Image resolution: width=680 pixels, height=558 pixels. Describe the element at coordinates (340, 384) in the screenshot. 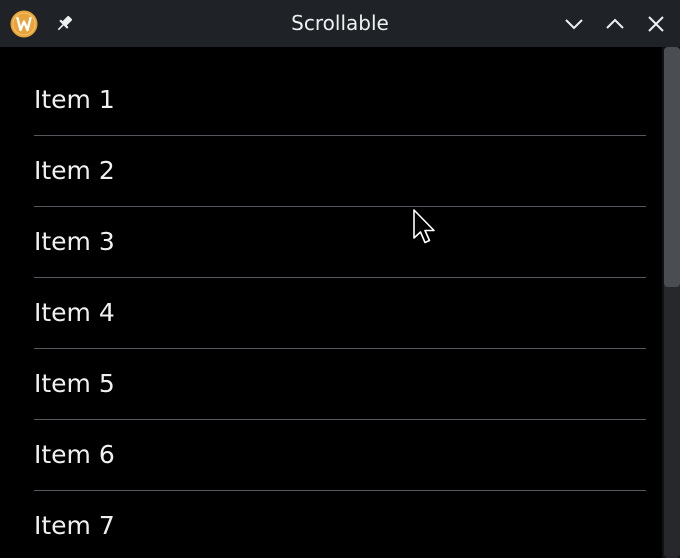

I see `list-item: Item 5` at that location.